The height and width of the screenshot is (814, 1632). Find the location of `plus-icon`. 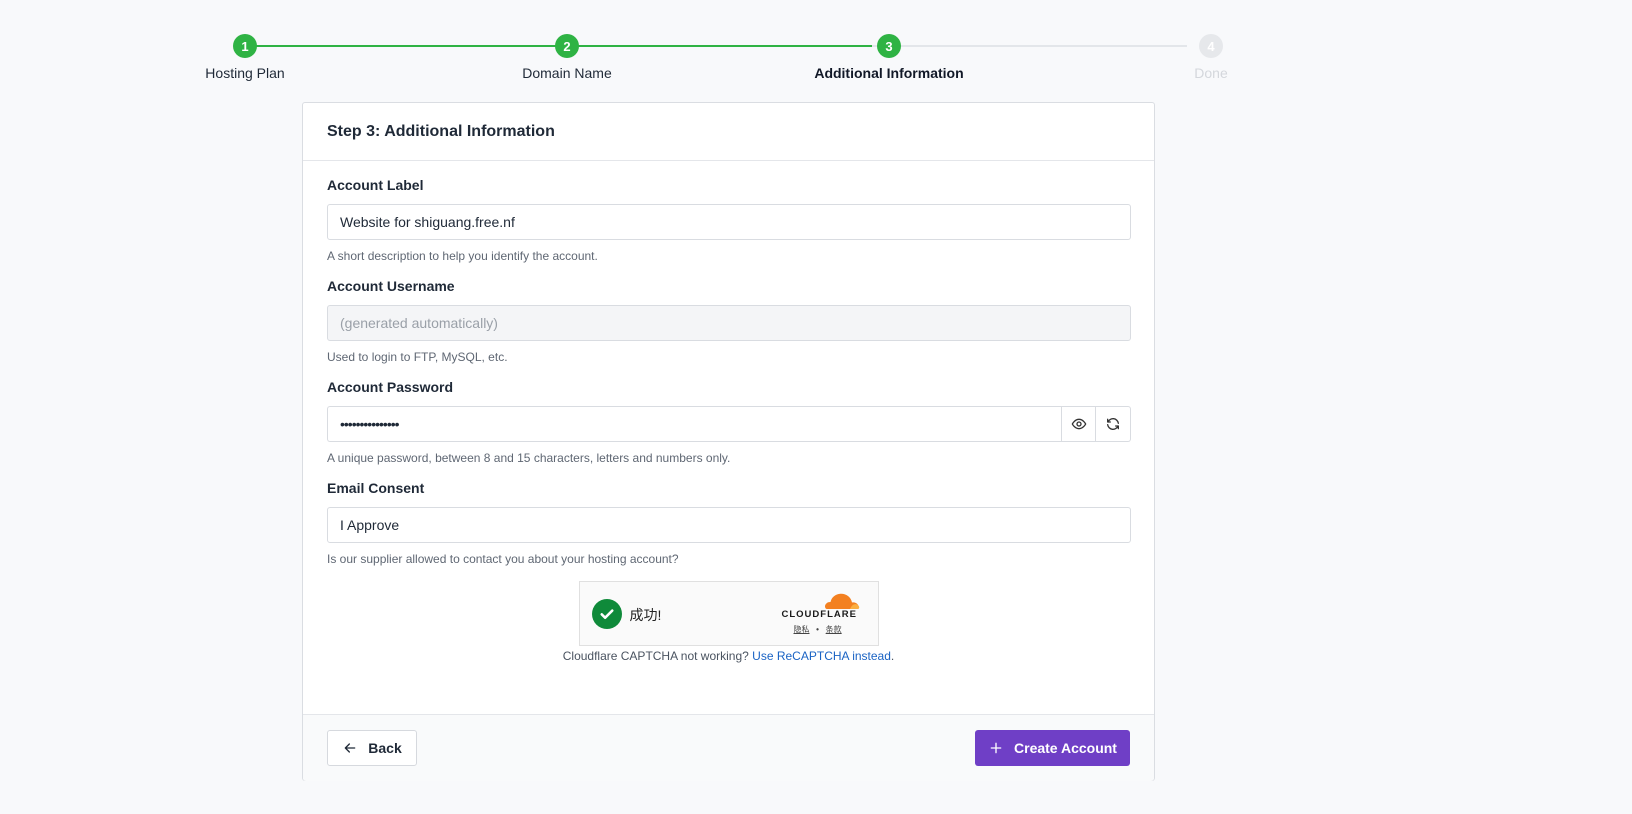

plus-icon is located at coordinates (996, 748).